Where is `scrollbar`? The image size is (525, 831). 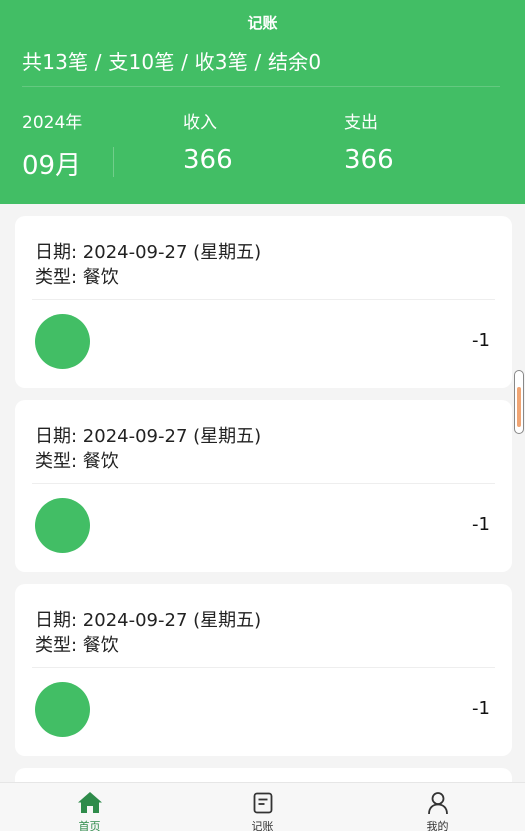 scrollbar is located at coordinates (519, 402).